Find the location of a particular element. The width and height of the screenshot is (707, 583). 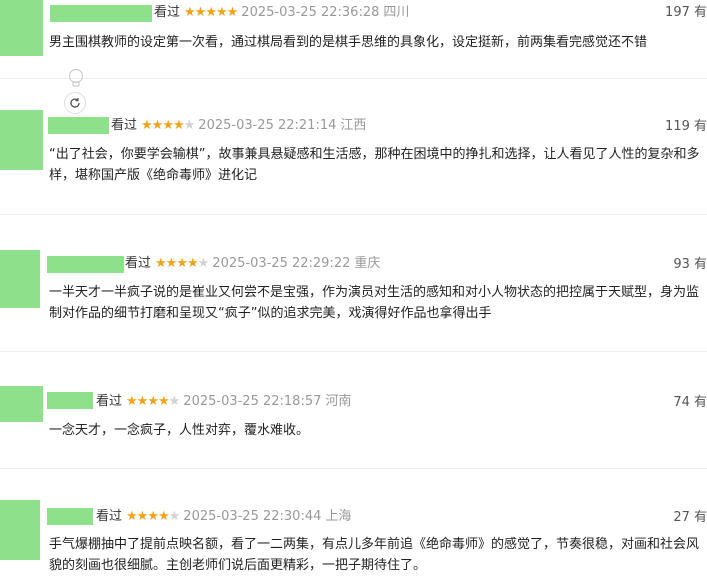

useful-votes: 119 有 is located at coordinates (686, 127).